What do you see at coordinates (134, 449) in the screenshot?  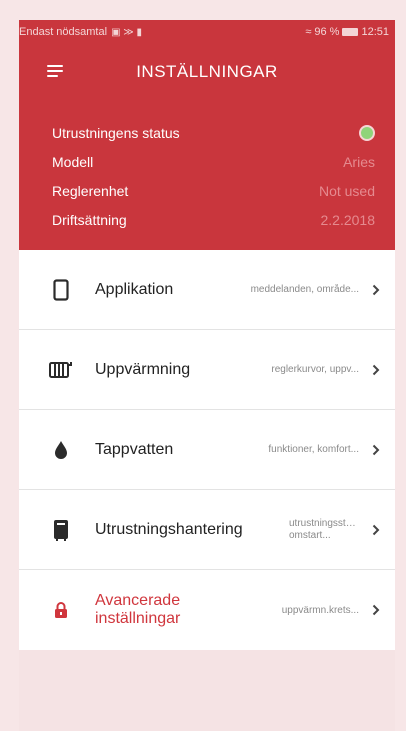 I see `menu-item-label: Tappvatten` at bounding box center [134, 449].